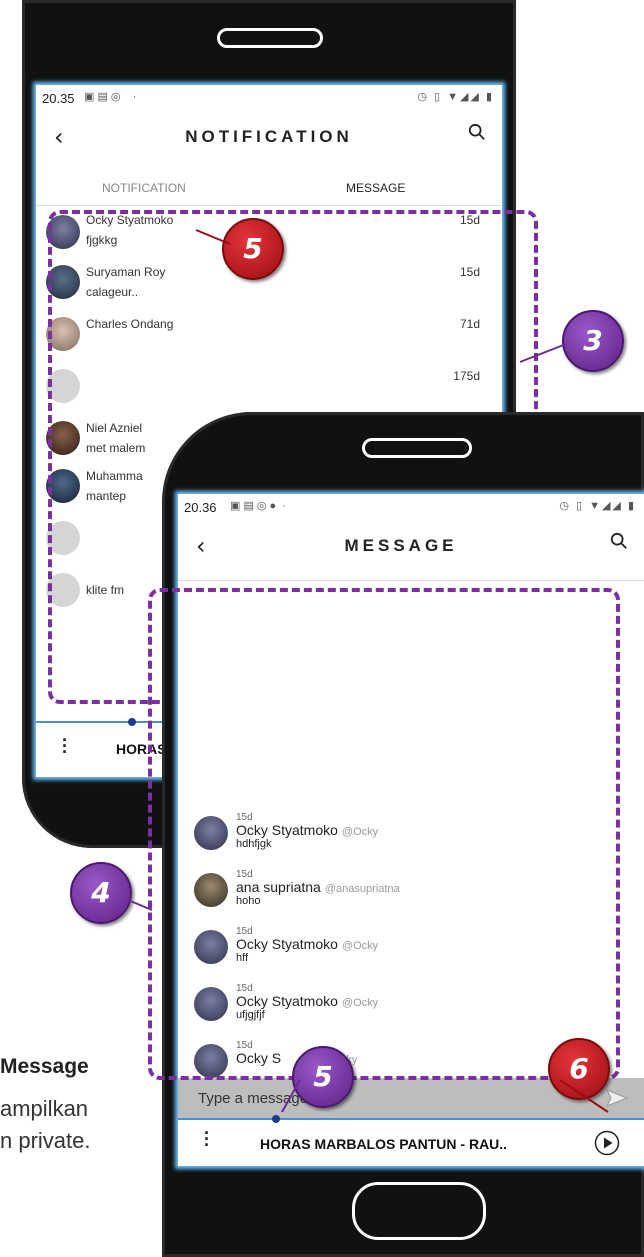  I want to click on status-time: 20.35, so click(58, 98).